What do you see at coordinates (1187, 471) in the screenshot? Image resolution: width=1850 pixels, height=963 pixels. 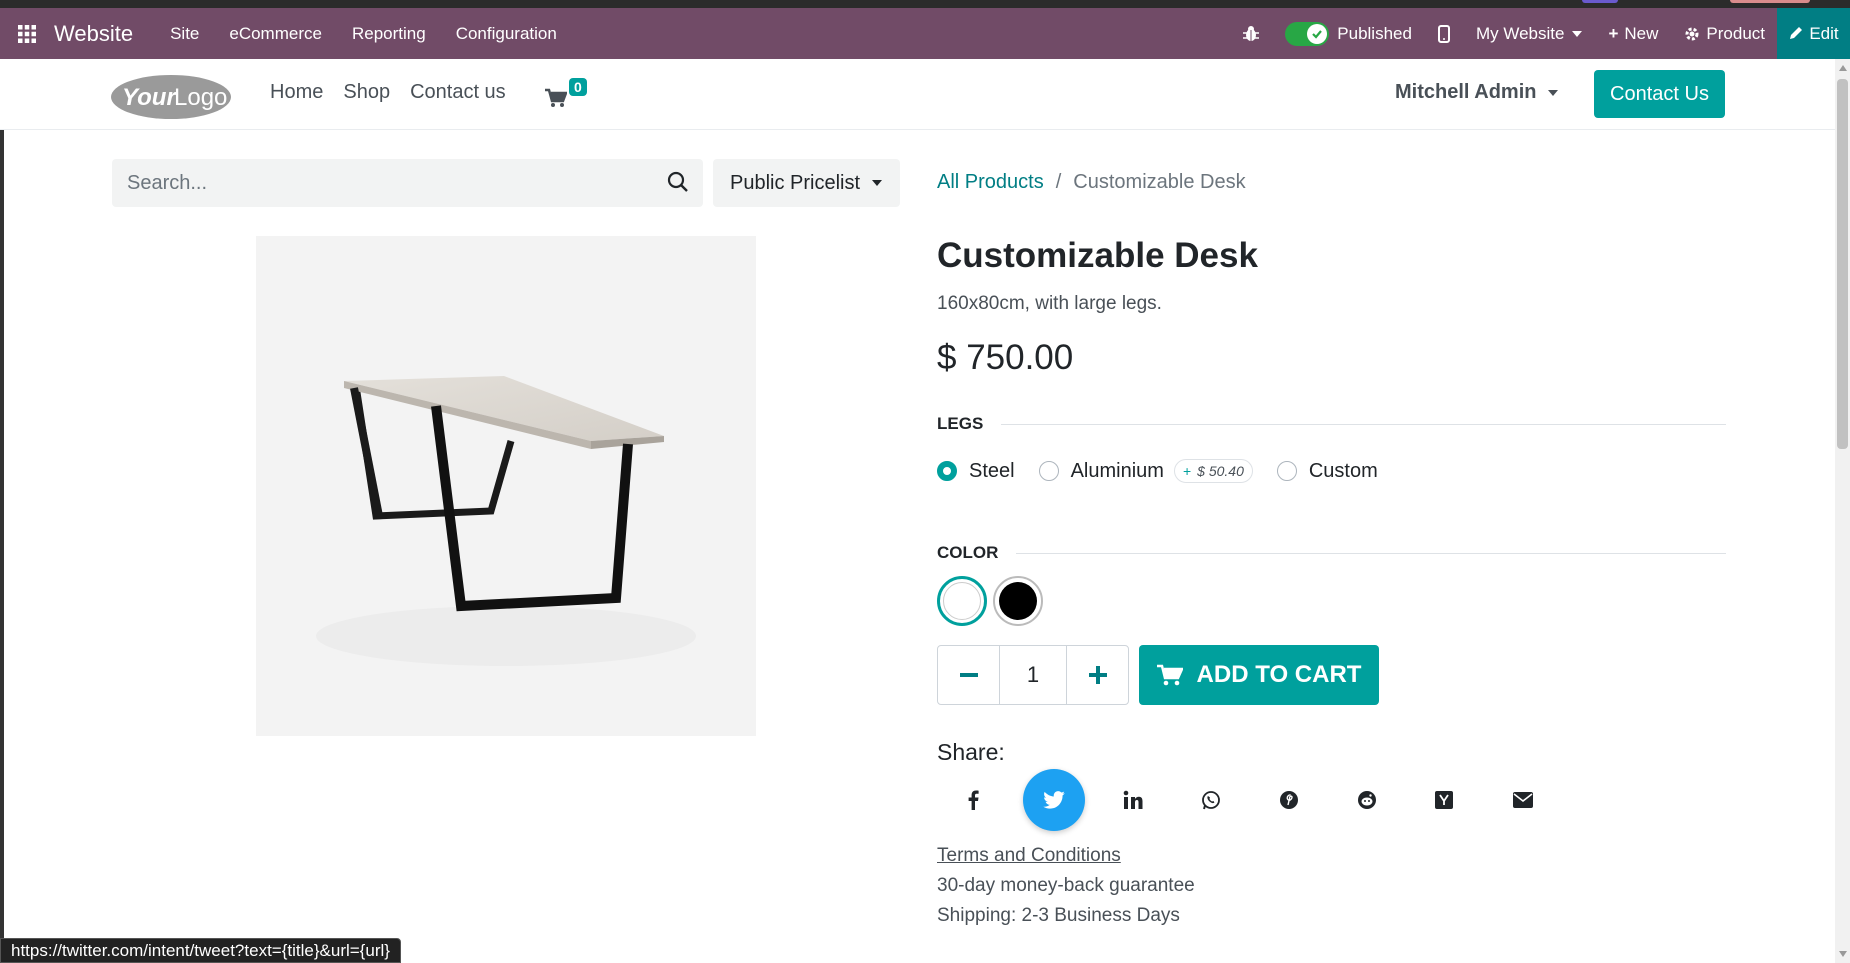 I see `plus-sign: +` at bounding box center [1187, 471].